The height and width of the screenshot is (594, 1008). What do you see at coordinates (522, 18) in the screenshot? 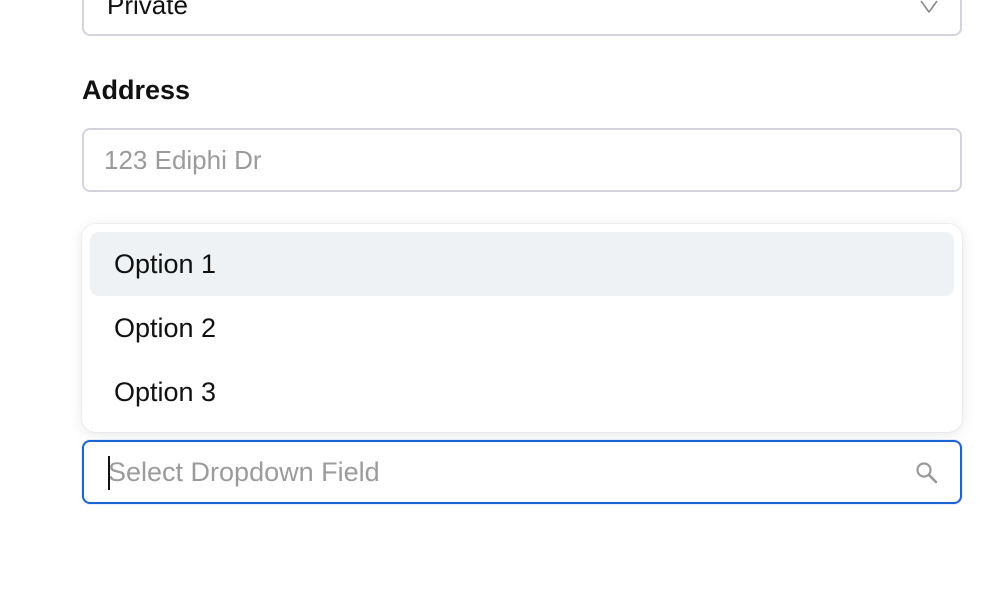
I see `privacy-select: Private` at bounding box center [522, 18].